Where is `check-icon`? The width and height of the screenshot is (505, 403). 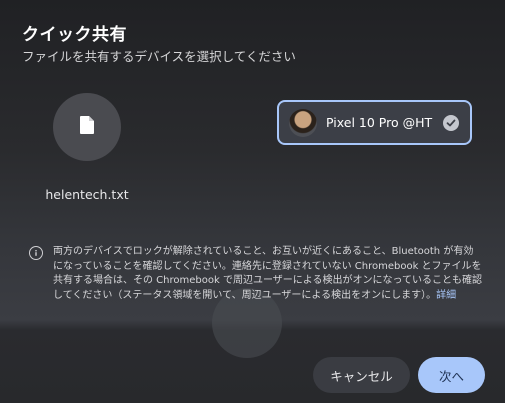 check-icon is located at coordinates (451, 123).